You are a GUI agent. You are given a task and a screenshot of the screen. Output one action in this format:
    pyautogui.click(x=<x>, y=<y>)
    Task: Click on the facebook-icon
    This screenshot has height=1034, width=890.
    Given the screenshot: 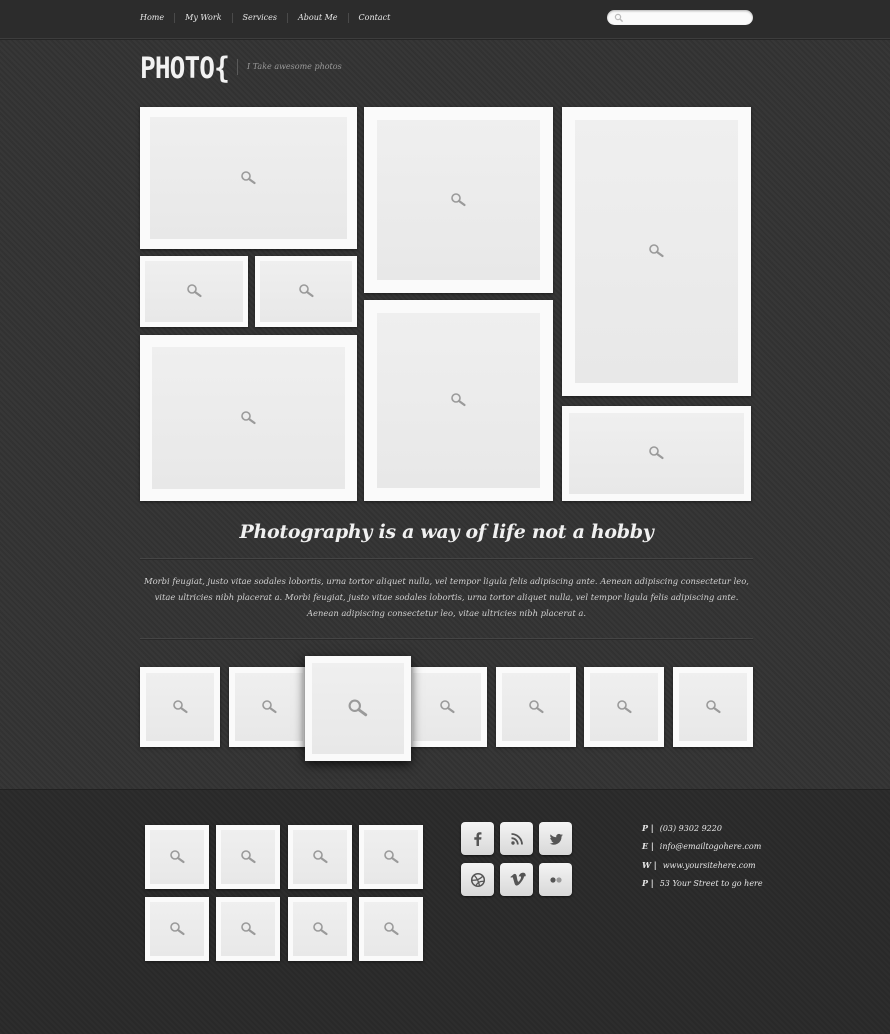 What is the action you would take?
    pyautogui.click(x=477, y=838)
    